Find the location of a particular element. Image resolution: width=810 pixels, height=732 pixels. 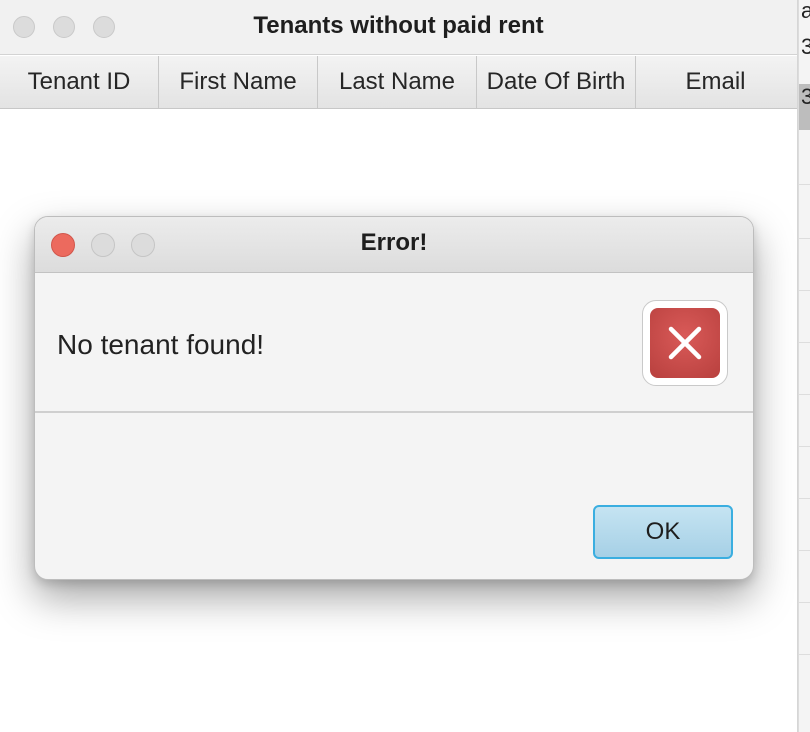

background-text-fragment: a is located at coordinates (805, 11).